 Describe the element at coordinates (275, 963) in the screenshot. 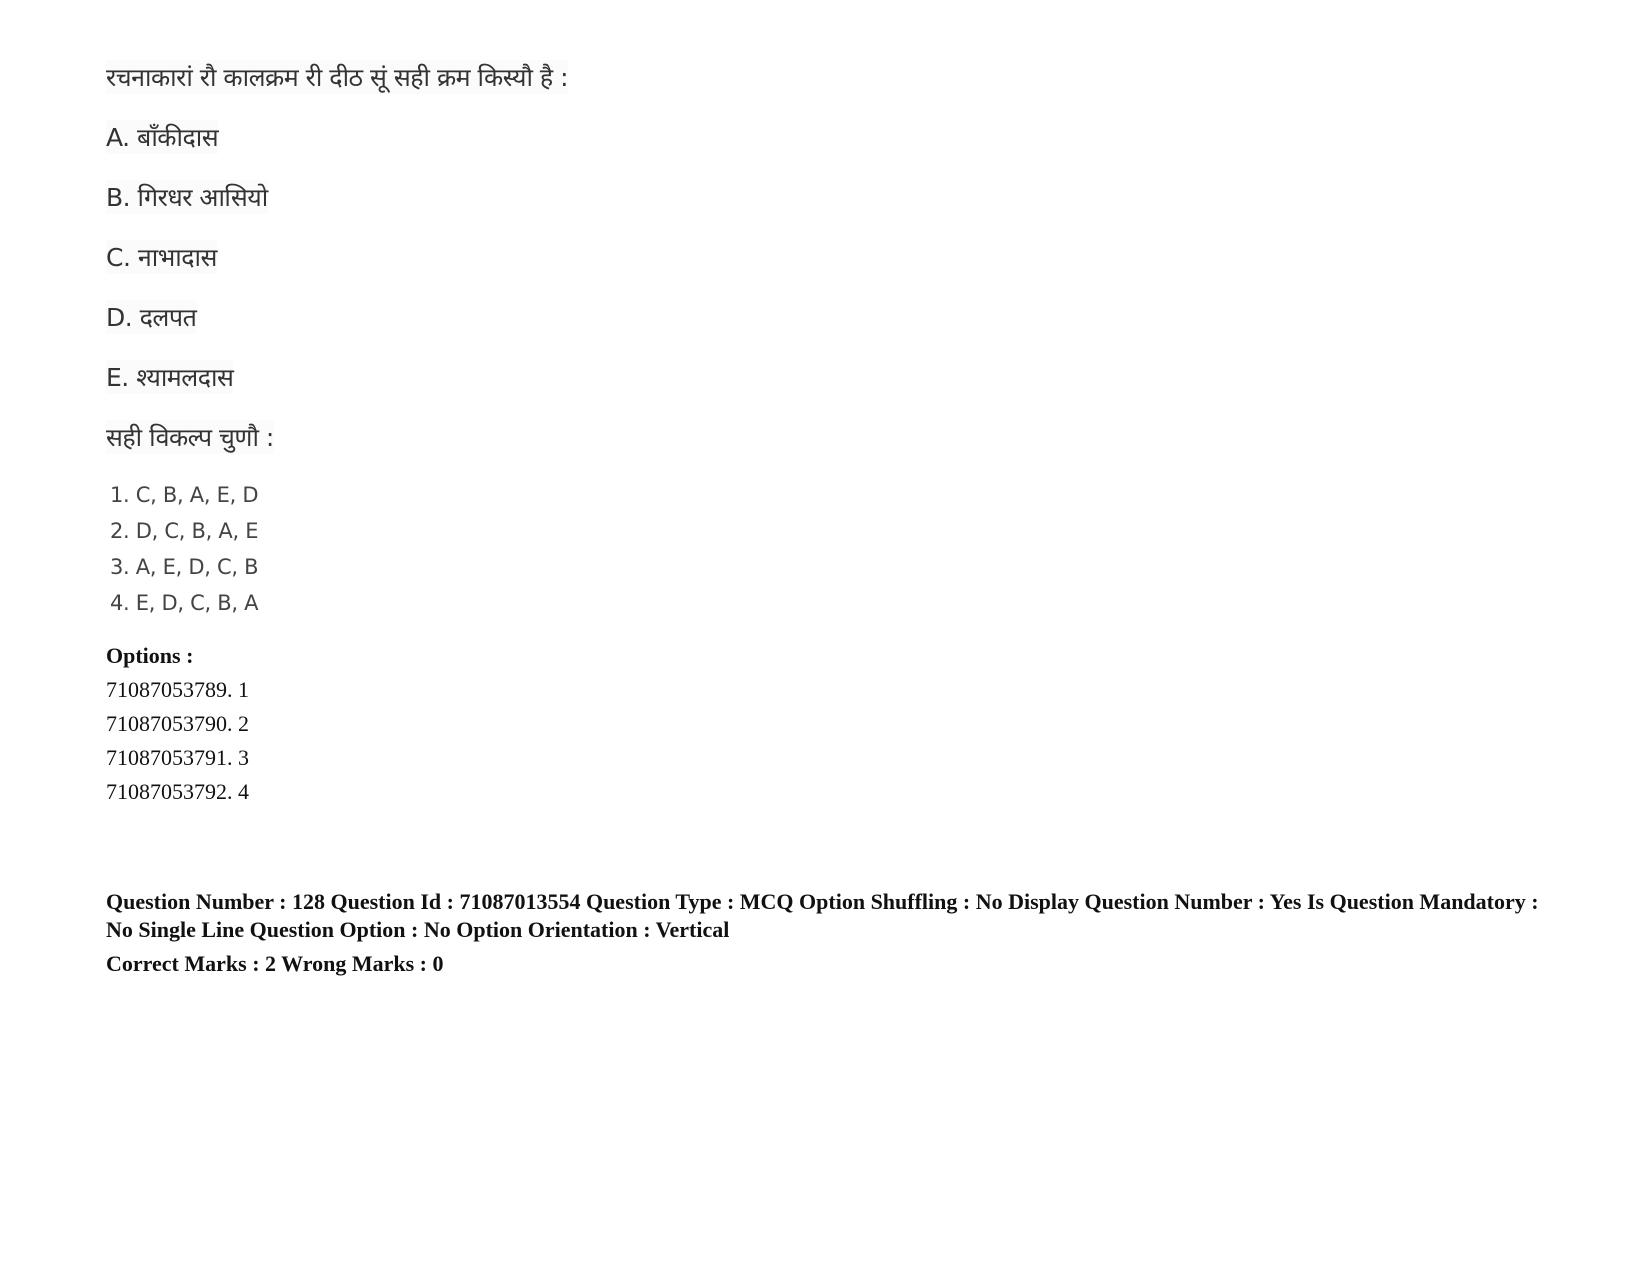

I see `marks-info: Correct Marks : 2 Wrong Marks : 0` at that location.